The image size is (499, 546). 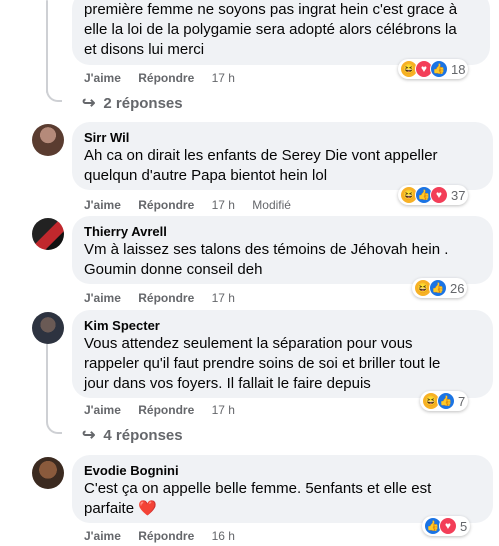 I want to click on reaction-summary: 😆 ♥ 👍 18, so click(x=433, y=69).